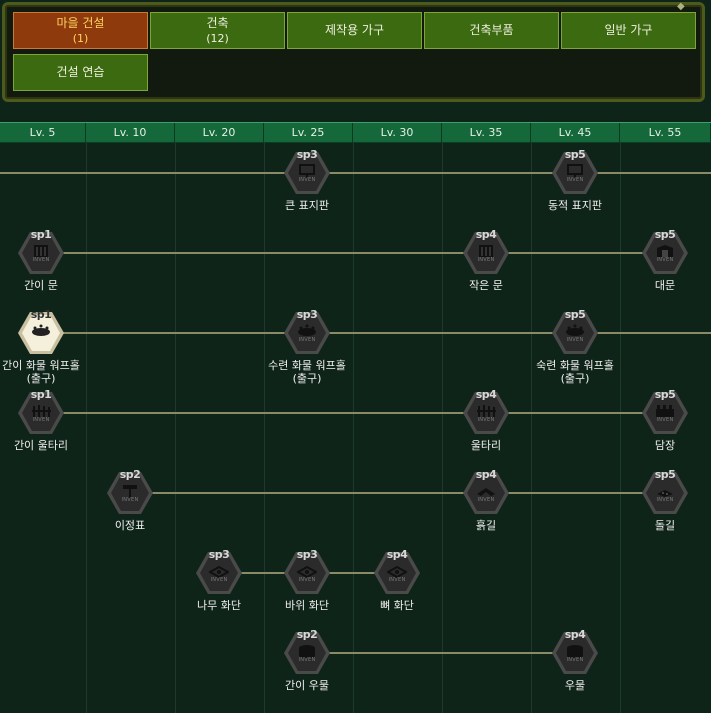  I want to click on skill-name-label: 동적 표지판, so click(575, 205).